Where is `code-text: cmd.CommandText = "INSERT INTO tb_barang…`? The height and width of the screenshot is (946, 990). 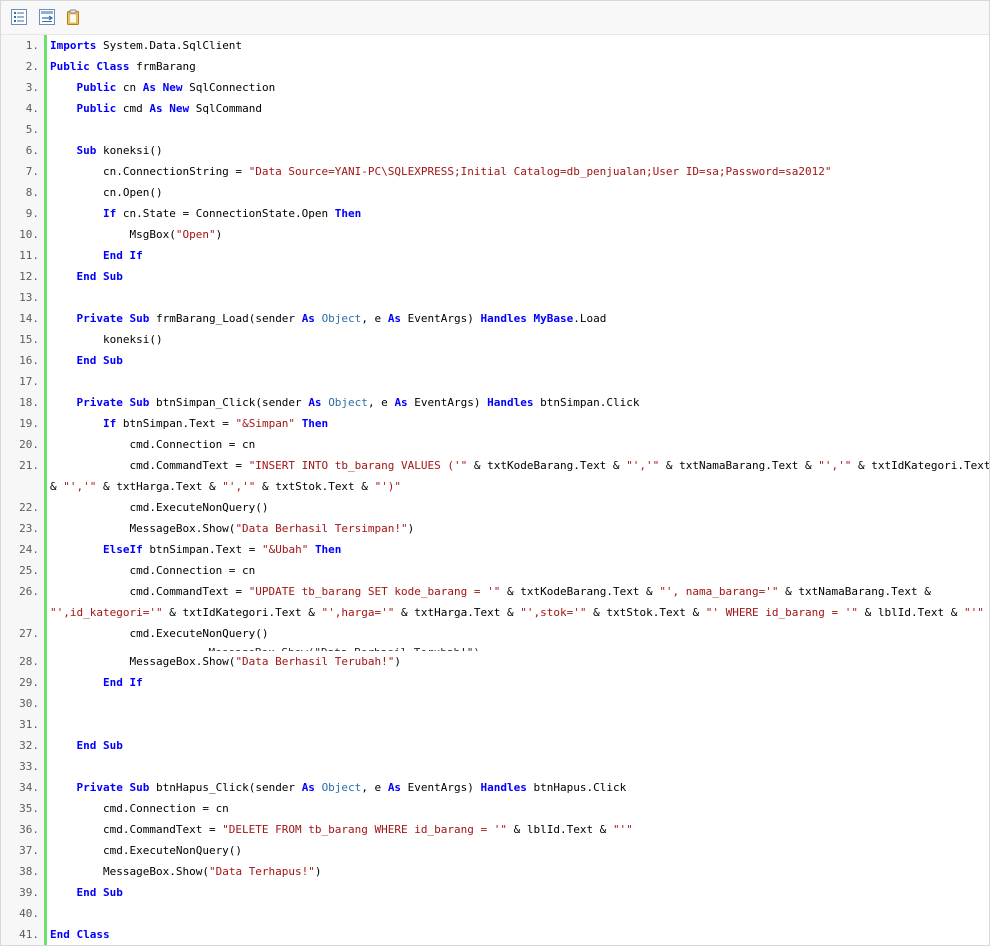 code-text: cmd.CommandText = "INSERT INTO tb_barang… is located at coordinates (520, 465).